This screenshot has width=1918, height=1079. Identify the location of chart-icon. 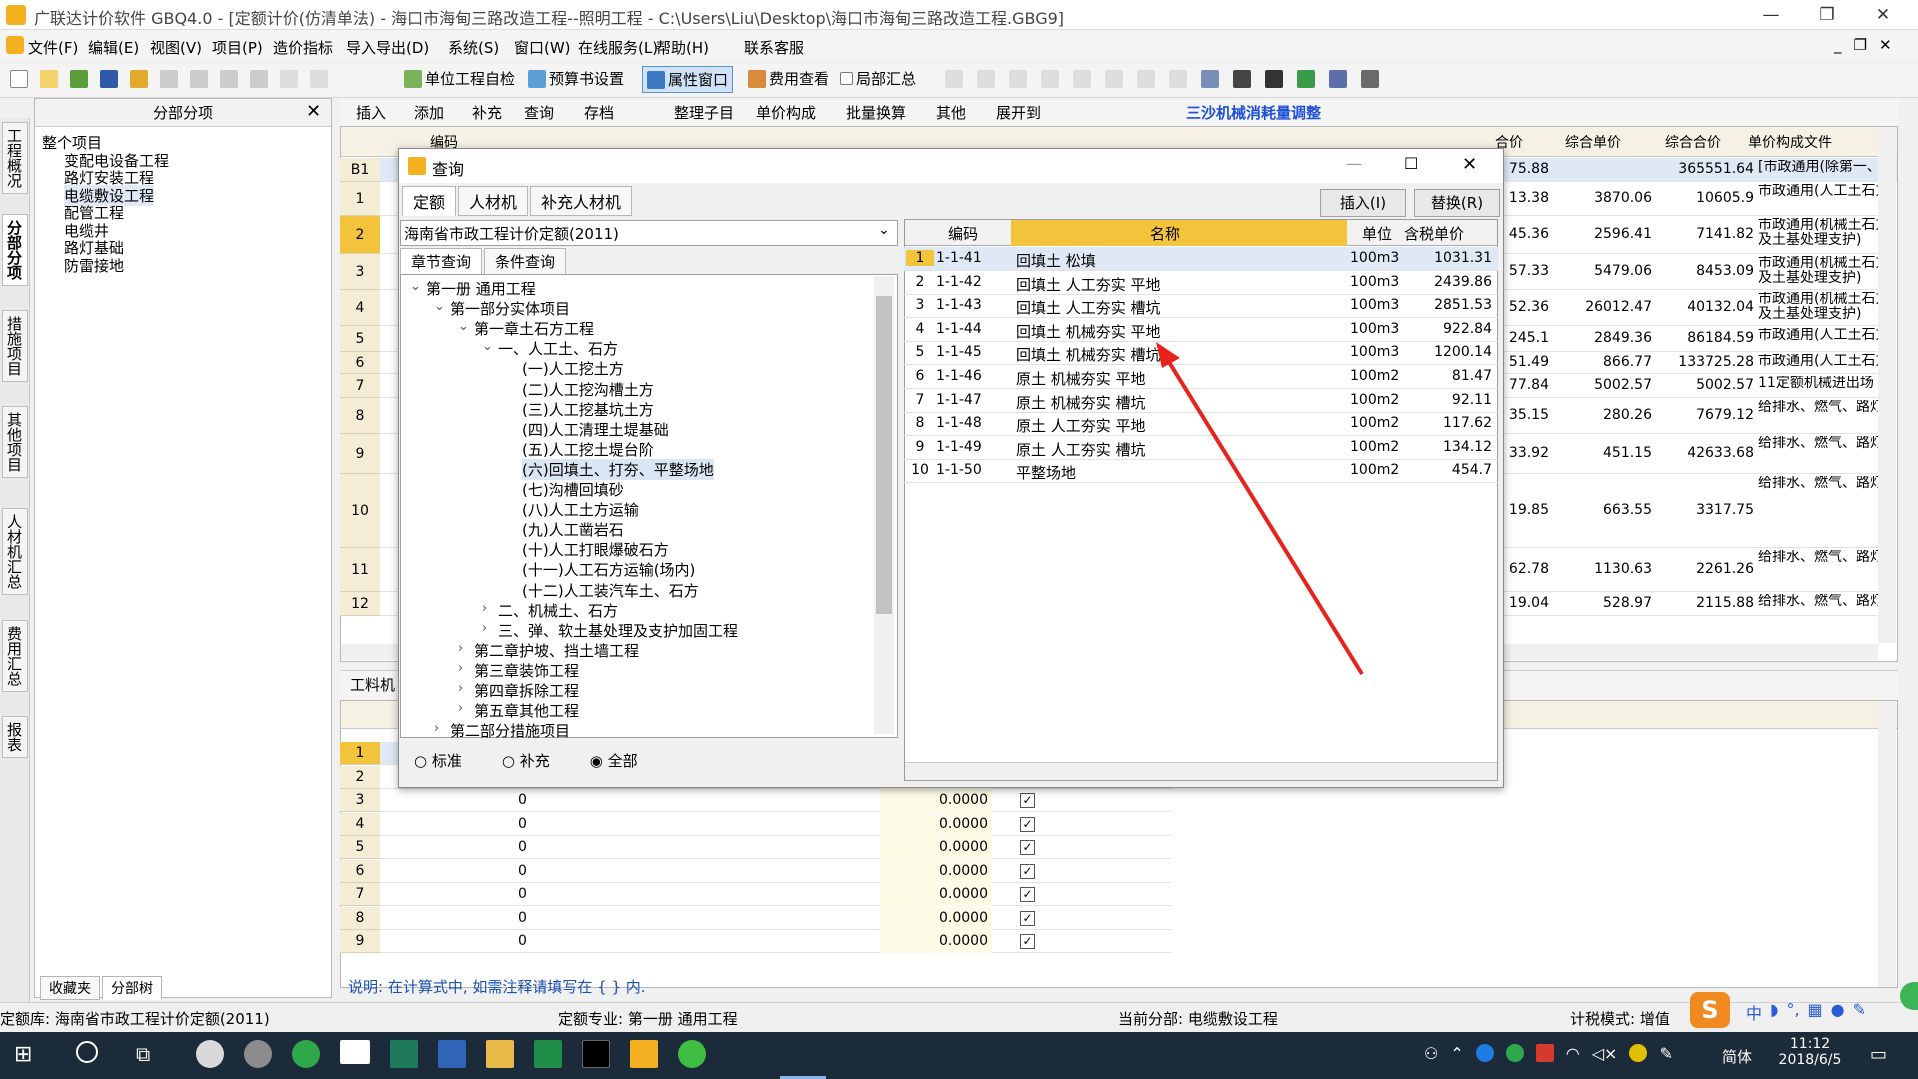
(1338, 79).